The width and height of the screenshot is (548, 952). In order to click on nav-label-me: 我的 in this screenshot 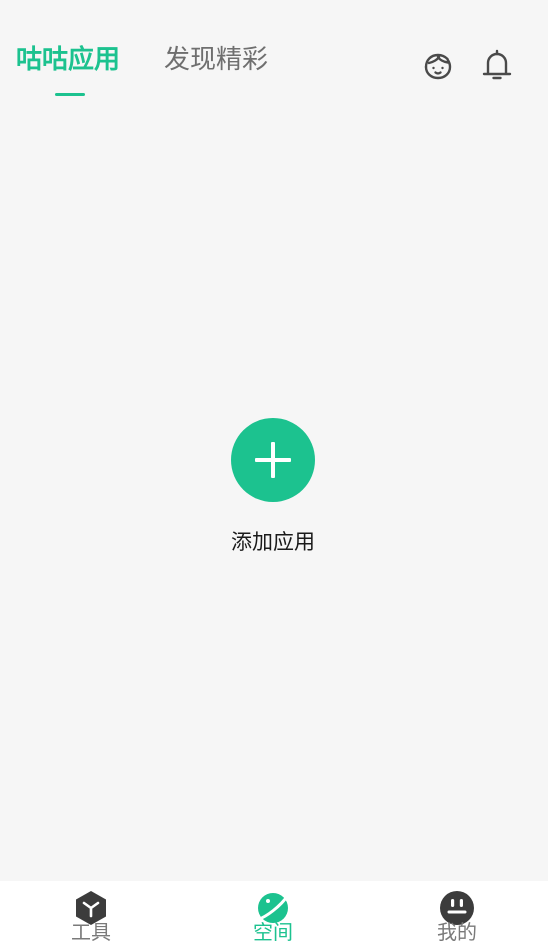, I will do `click(457, 932)`.